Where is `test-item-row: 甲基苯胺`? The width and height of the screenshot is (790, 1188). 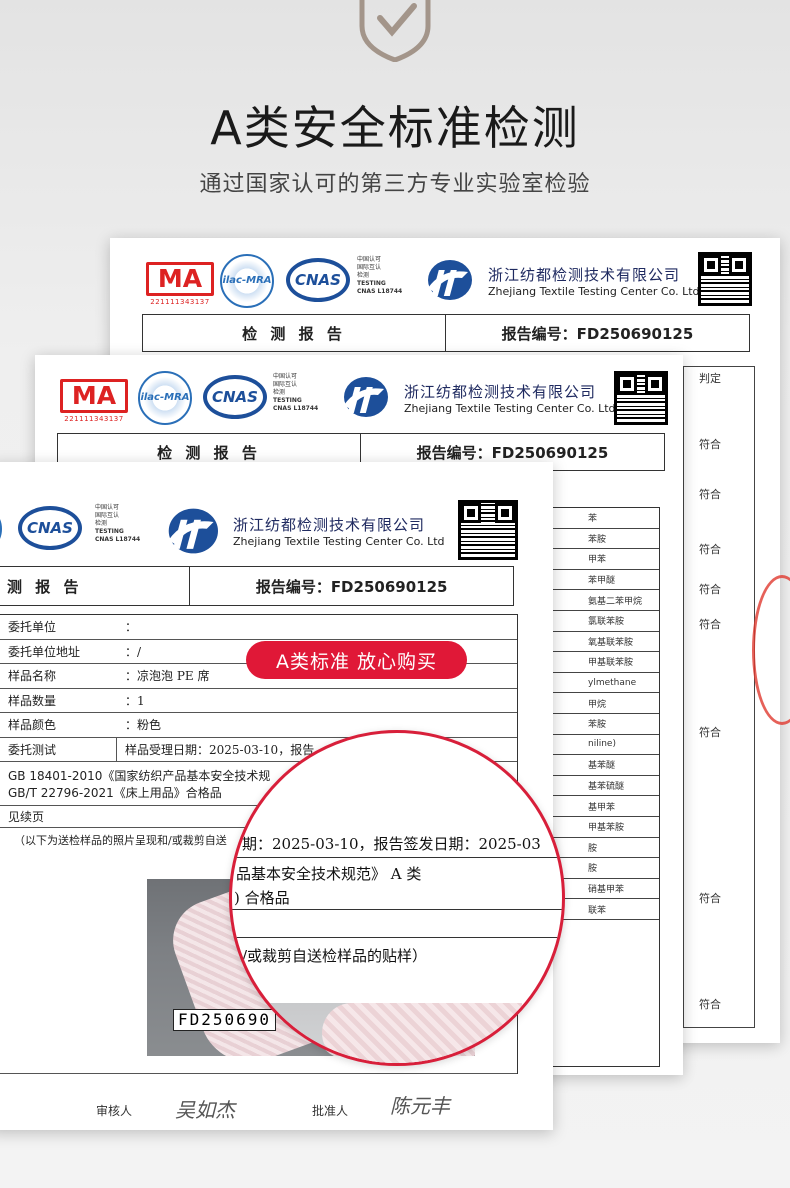 test-item-row: 甲基苯胺 is located at coordinates (603, 827).